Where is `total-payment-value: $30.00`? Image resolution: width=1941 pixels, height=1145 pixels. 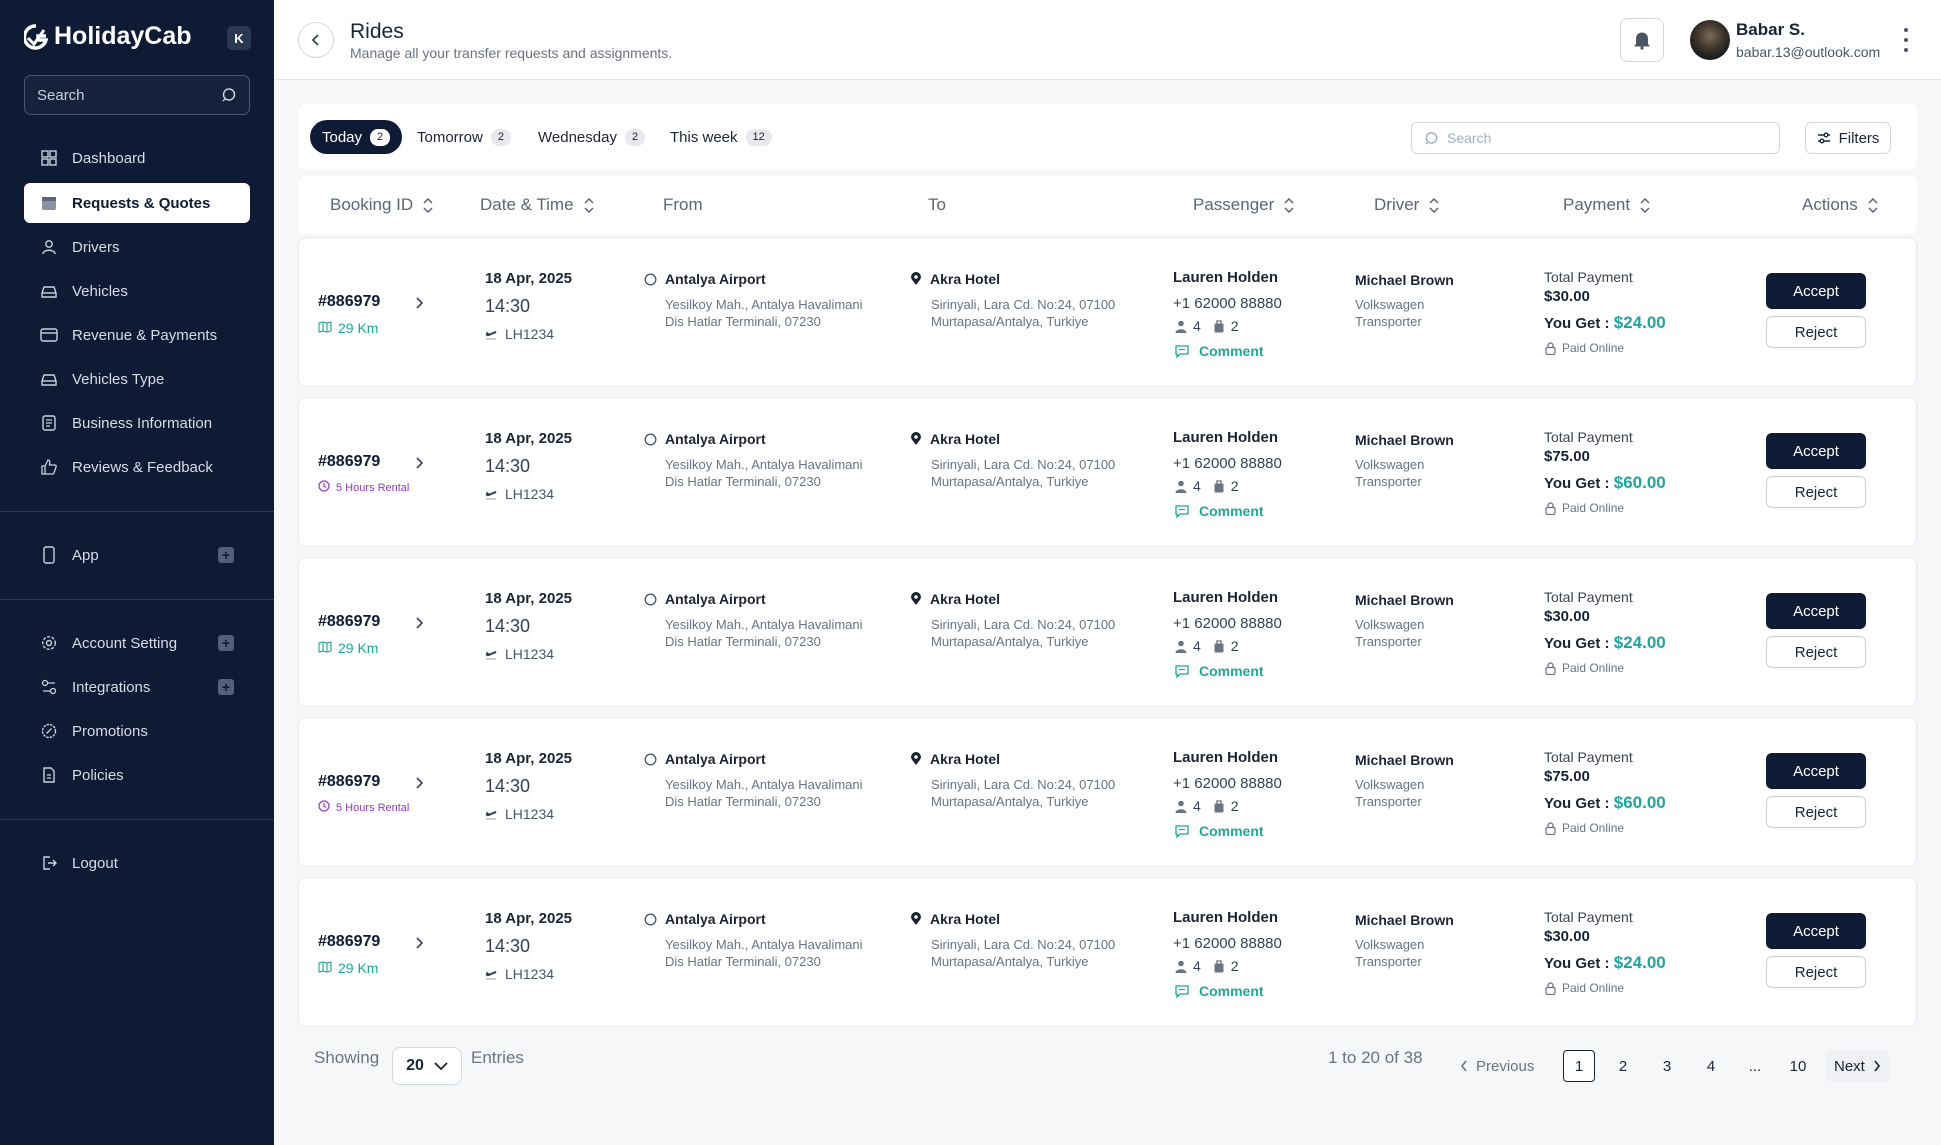 total-payment-value: $30.00 is located at coordinates (1567, 616).